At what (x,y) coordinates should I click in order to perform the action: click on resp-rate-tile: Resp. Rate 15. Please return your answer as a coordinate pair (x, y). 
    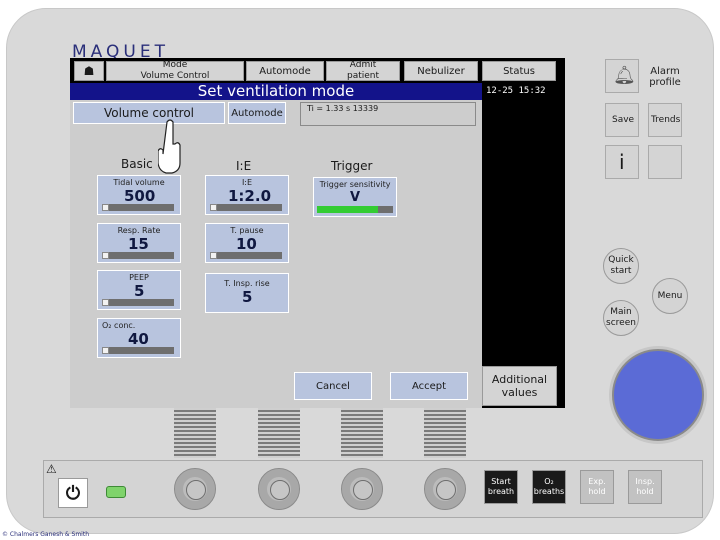
    Looking at the image, I should click on (139, 243).